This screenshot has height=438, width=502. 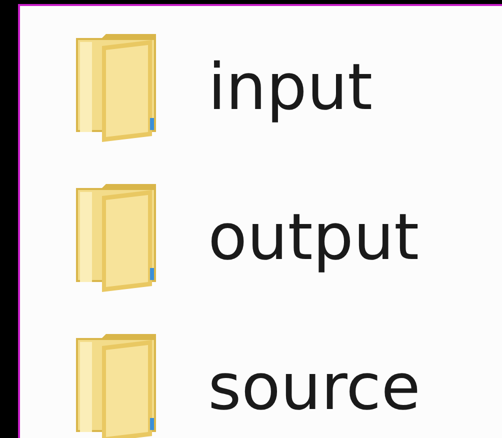 What do you see at coordinates (290, 88) in the screenshot?
I see `folder-name: input` at bounding box center [290, 88].